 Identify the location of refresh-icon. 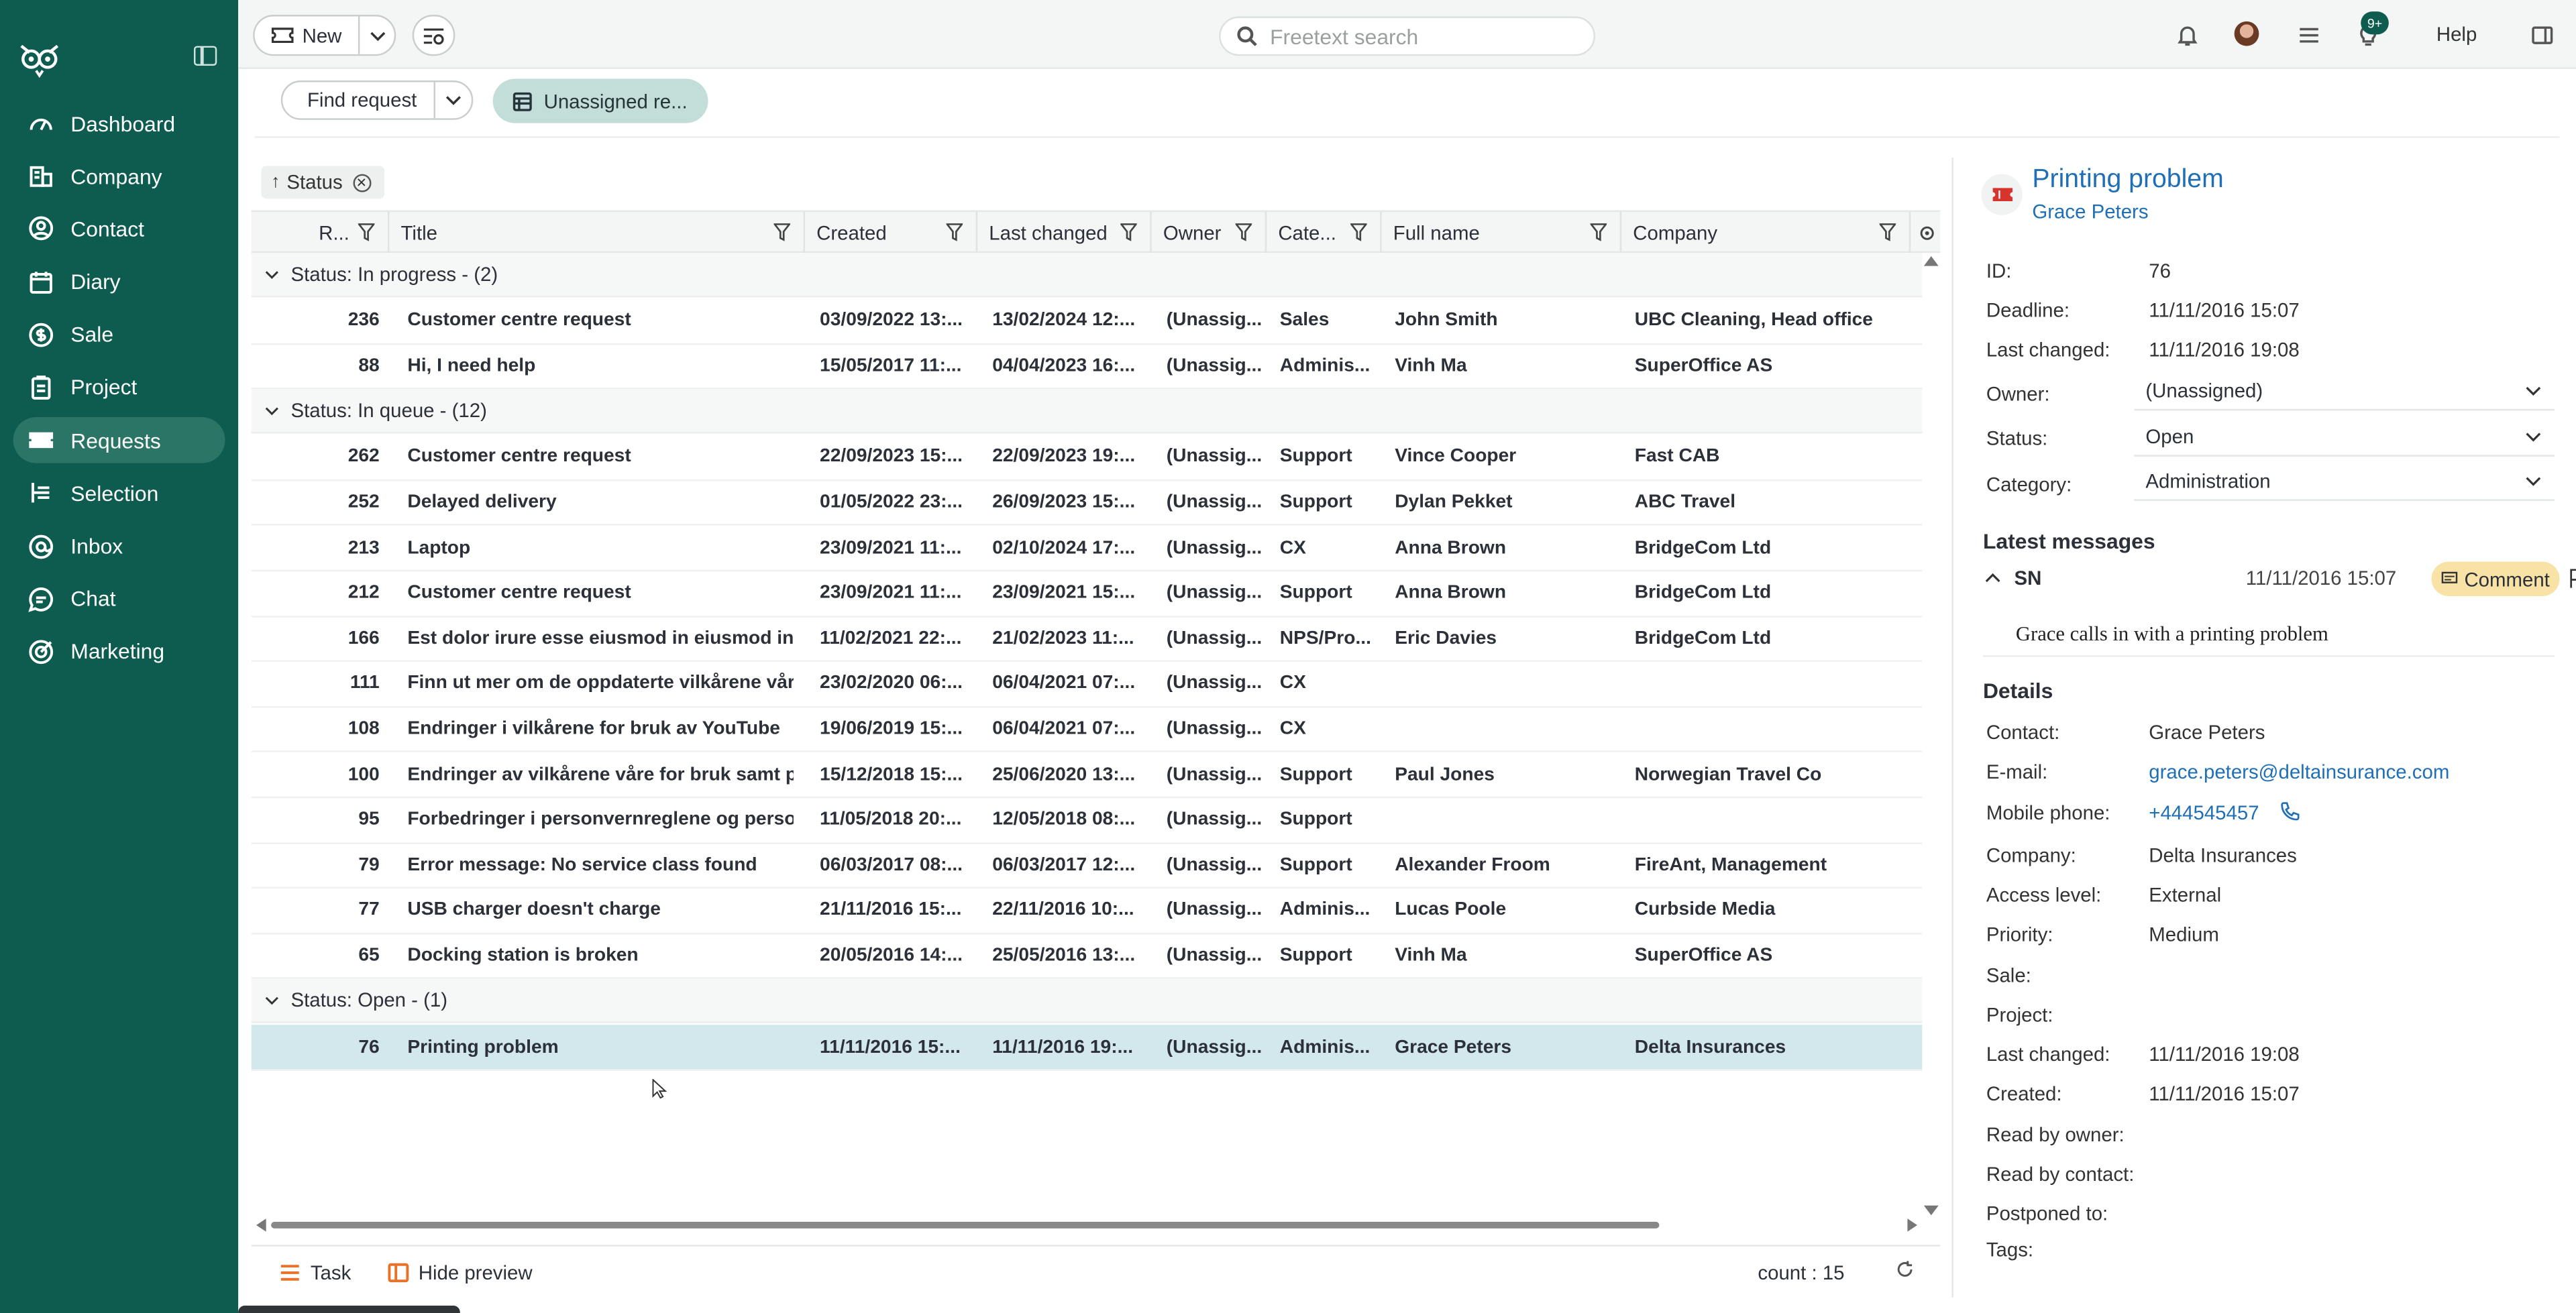
(1905, 1269).